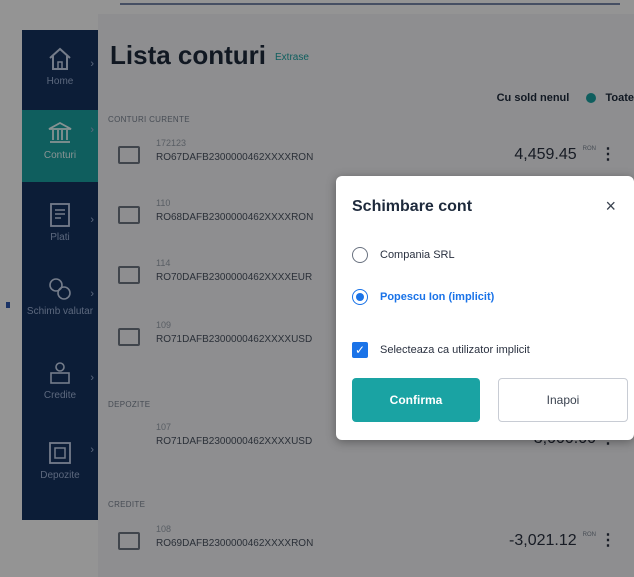 The width and height of the screenshot is (634, 577). I want to click on checkbox-label: Selecteaza ca utilizator implicit, so click(455, 349).